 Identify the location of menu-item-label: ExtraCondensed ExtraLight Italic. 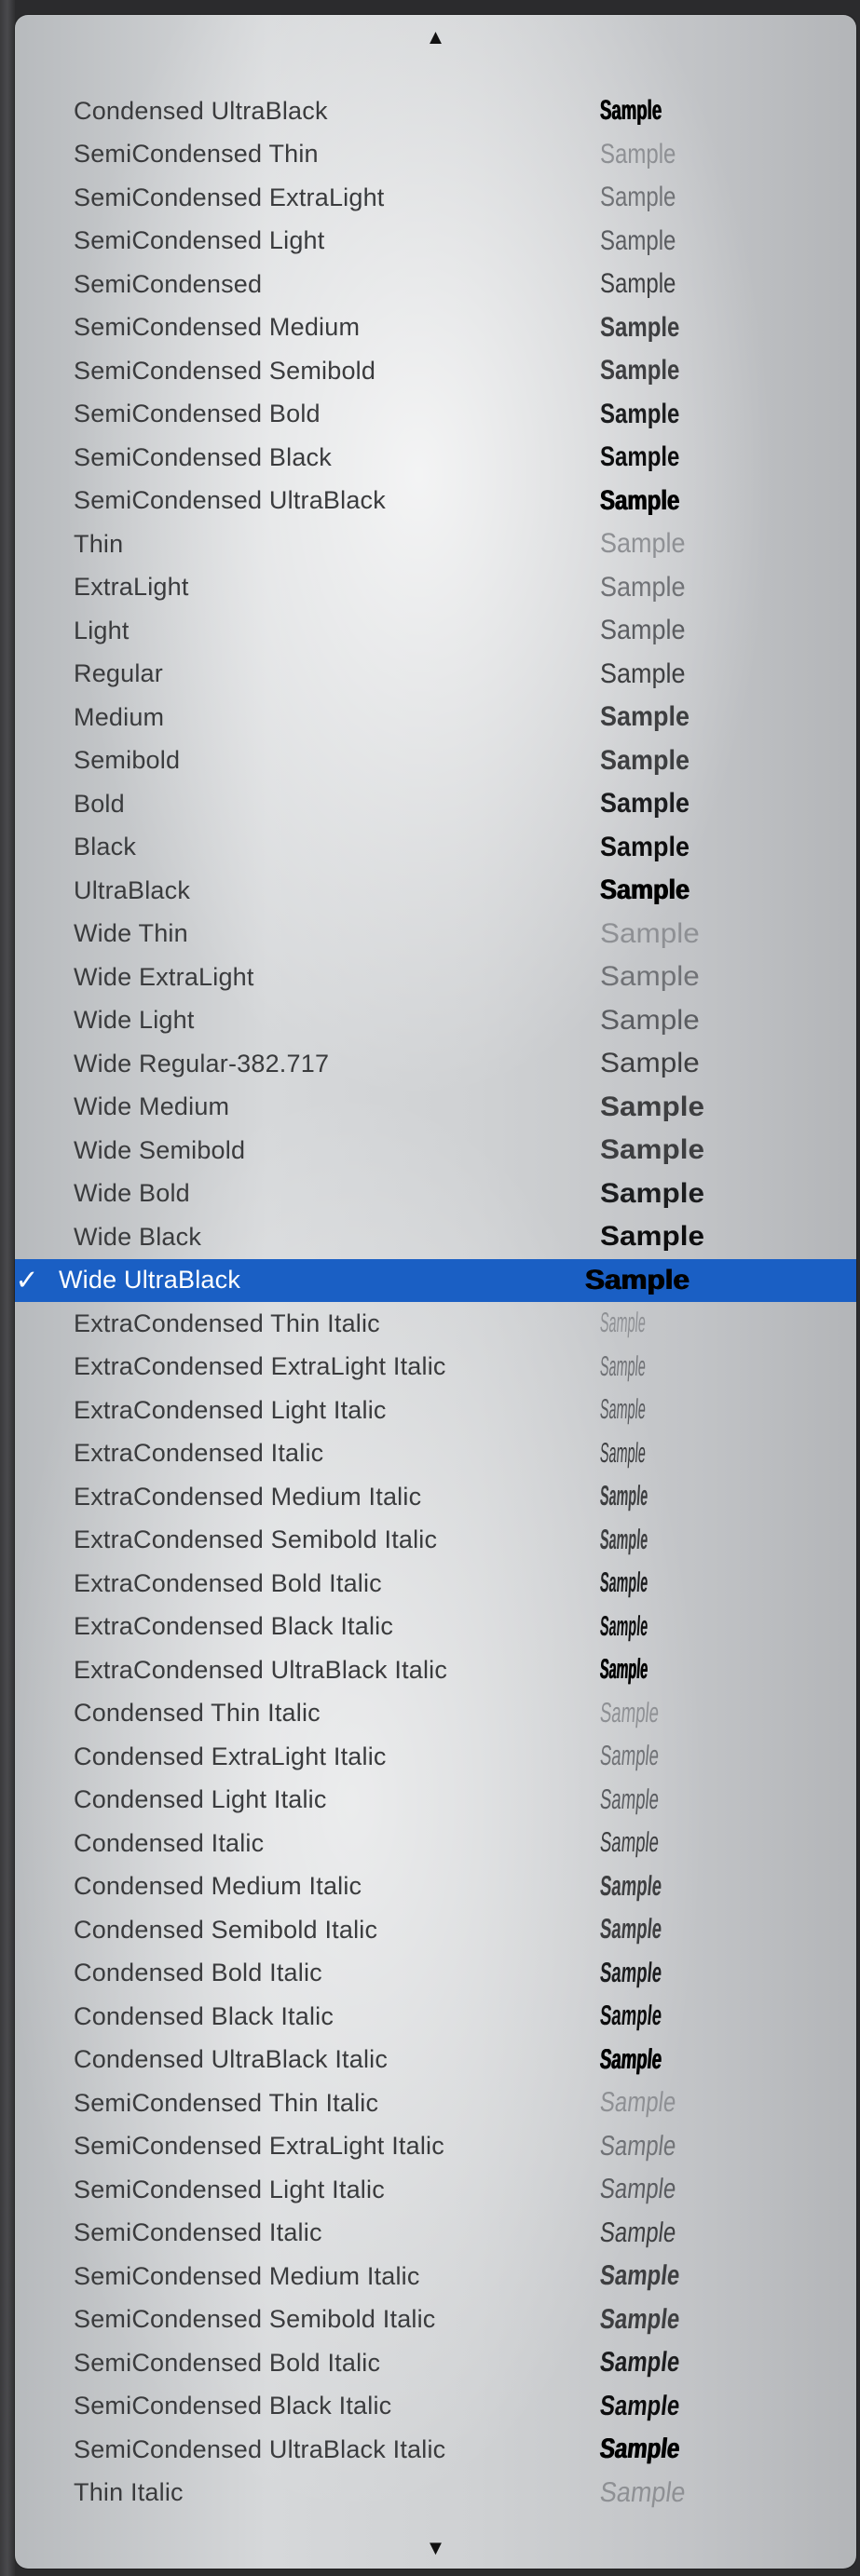
(260, 1366).